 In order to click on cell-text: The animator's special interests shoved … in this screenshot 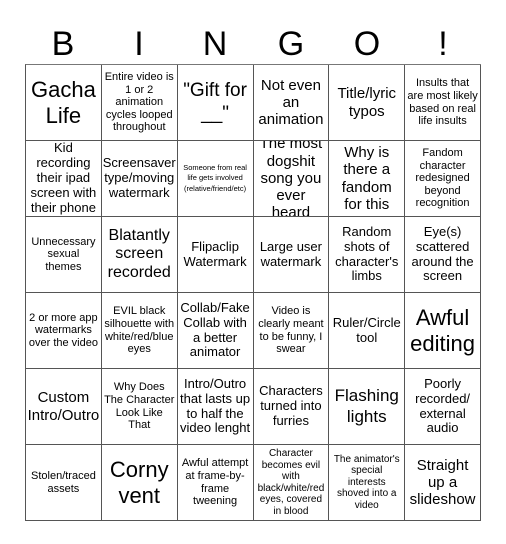, I will do `click(366, 482)`.